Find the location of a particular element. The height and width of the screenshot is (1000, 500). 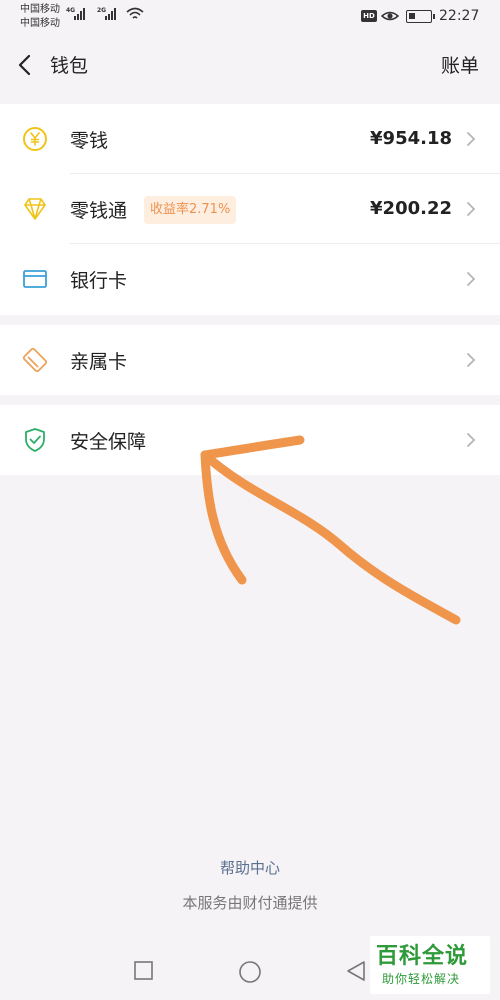

watermark-logo: 百科全说 助你轻松解决 is located at coordinates (430, 965).